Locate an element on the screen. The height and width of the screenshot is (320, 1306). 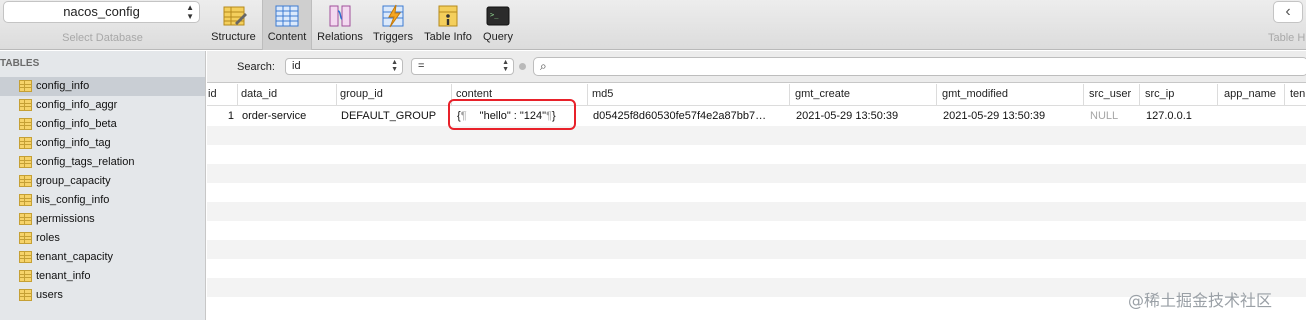
tab-triggers-label: Triggers is located at coordinates (393, 37).